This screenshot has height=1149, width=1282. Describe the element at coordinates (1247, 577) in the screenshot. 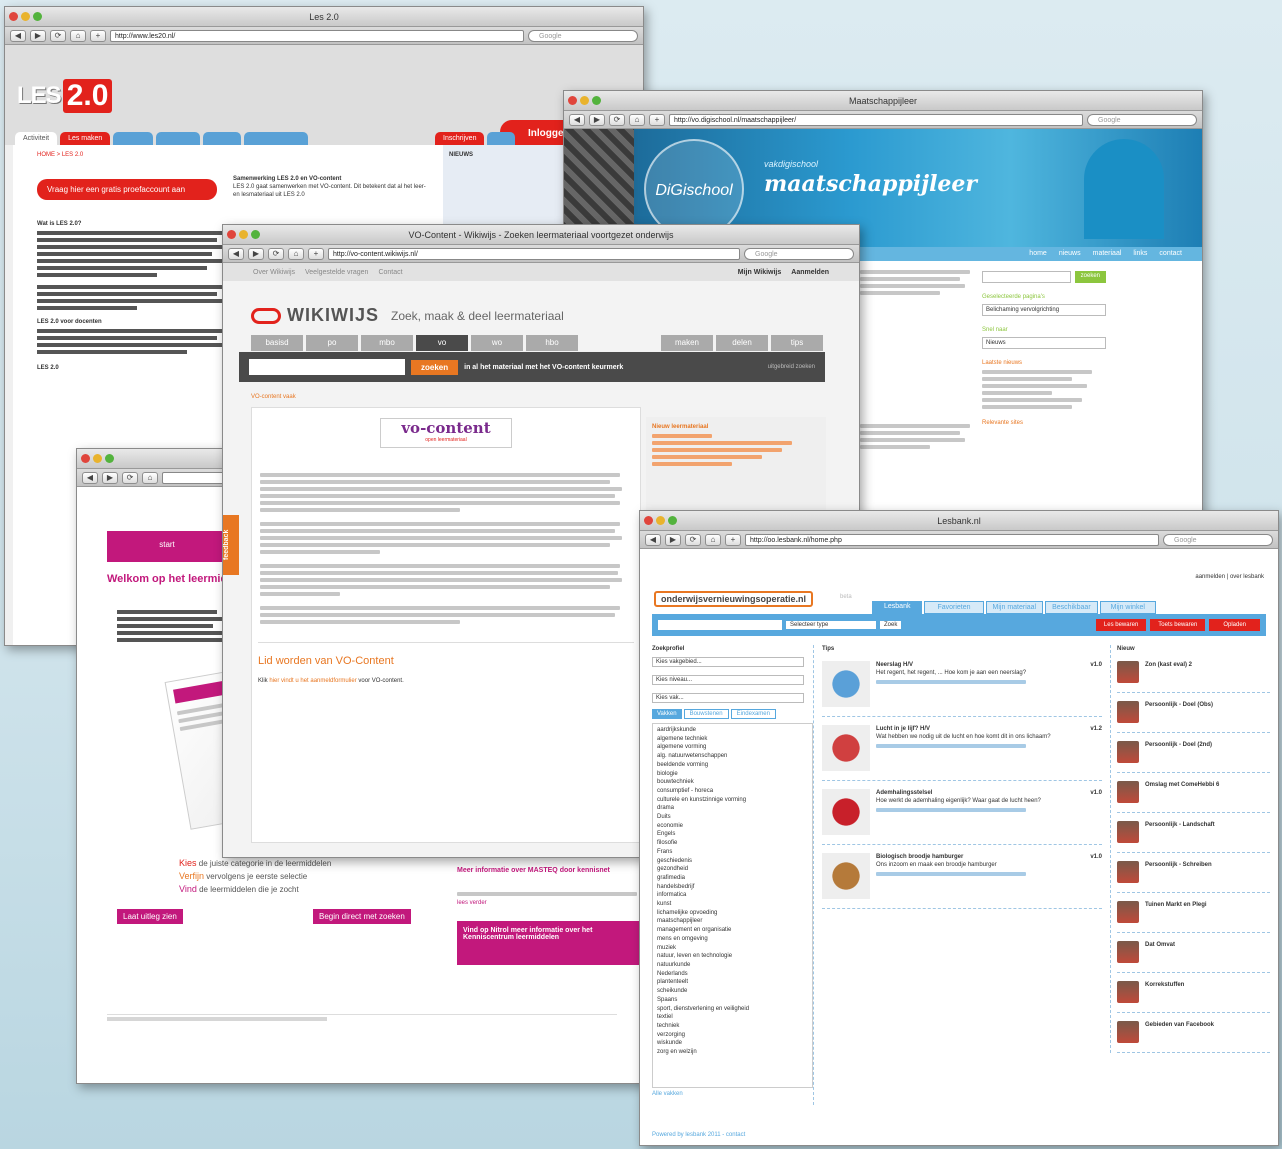

I see `link-over-lesbank: over lesbank` at that location.